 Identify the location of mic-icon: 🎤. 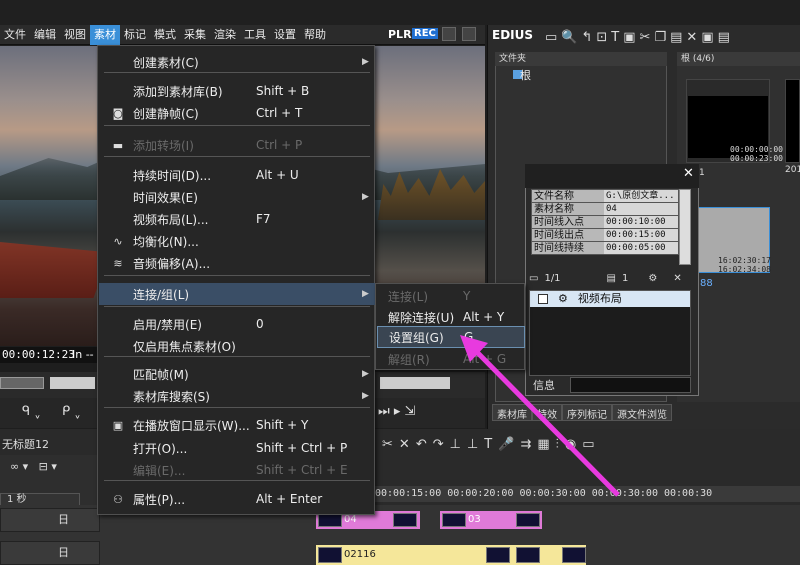
(506, 444).